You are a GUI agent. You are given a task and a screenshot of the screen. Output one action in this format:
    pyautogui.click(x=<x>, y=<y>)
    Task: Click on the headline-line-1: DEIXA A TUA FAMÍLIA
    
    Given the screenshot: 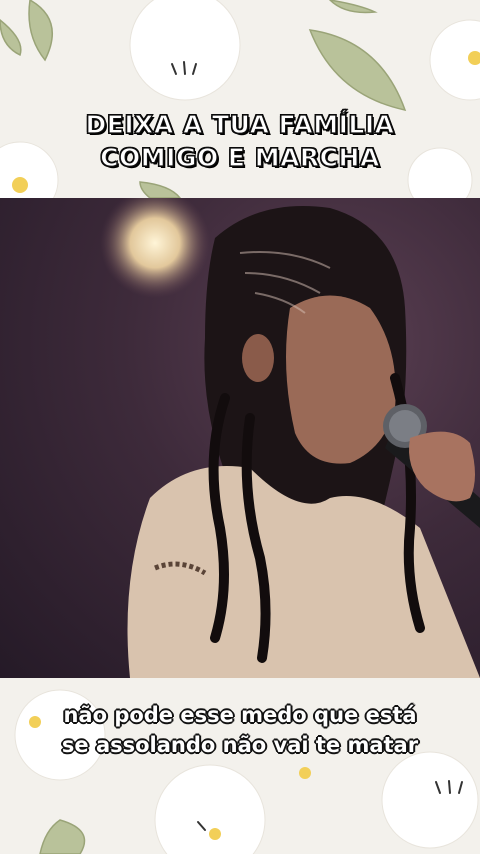 What is the action you would take?
    pyautogui.click(x=240, y=124)
    